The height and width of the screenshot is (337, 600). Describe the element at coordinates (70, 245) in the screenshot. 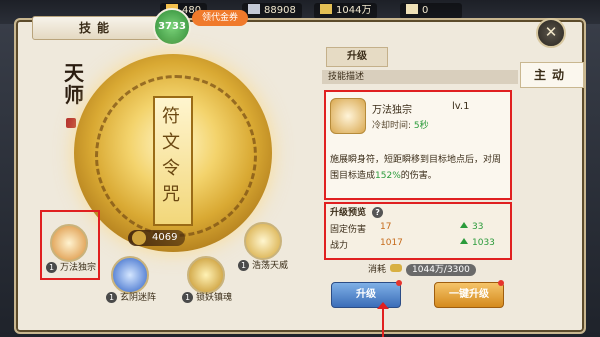

I see `selected-skill-highlight` at that location.